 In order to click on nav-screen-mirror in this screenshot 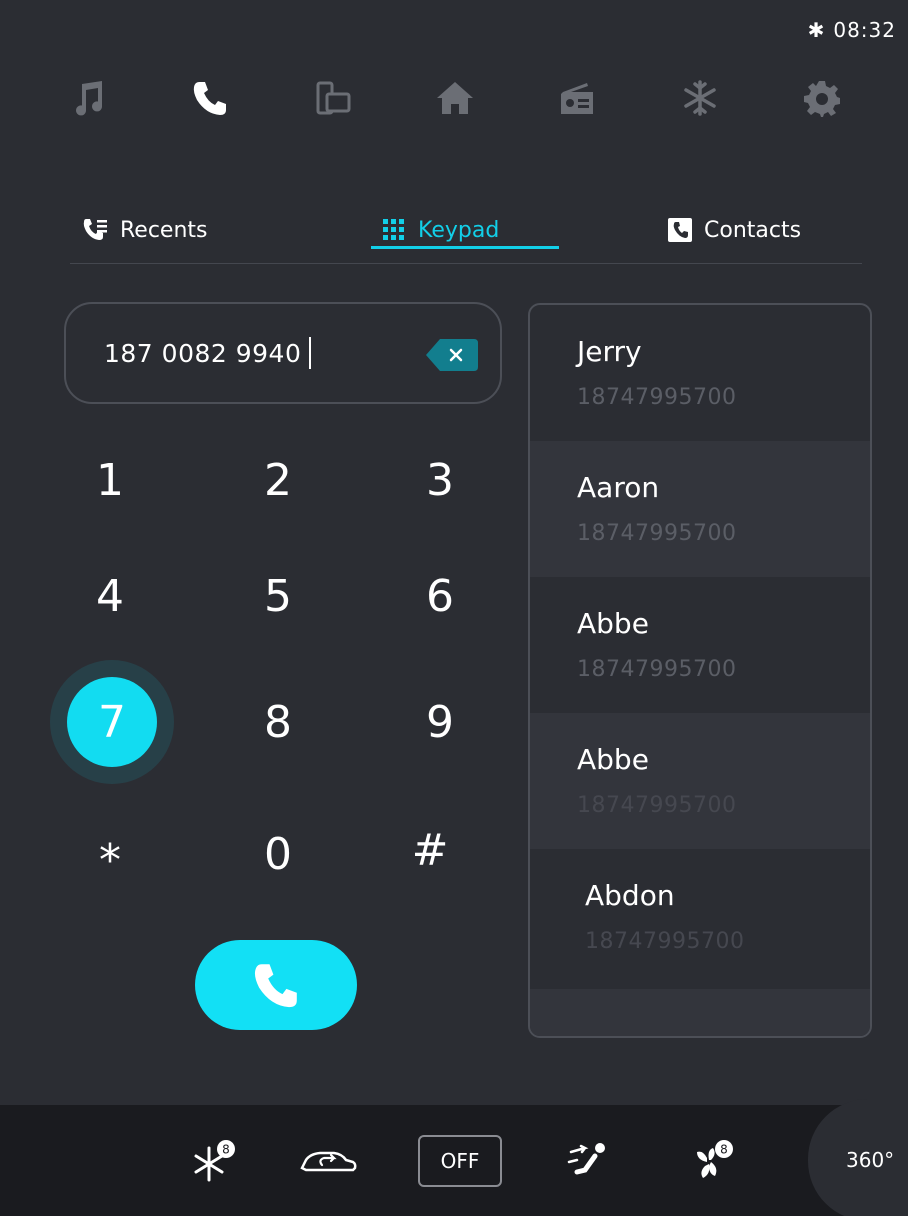, I will do `click(333, 98)`.